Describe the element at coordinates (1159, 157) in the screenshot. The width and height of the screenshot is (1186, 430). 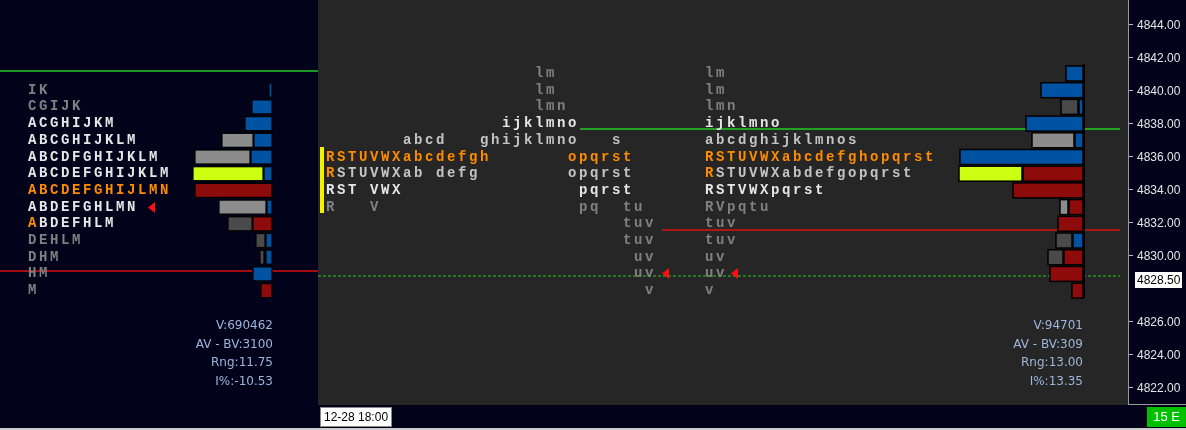
I see `price-label: 4836.00` at that location.